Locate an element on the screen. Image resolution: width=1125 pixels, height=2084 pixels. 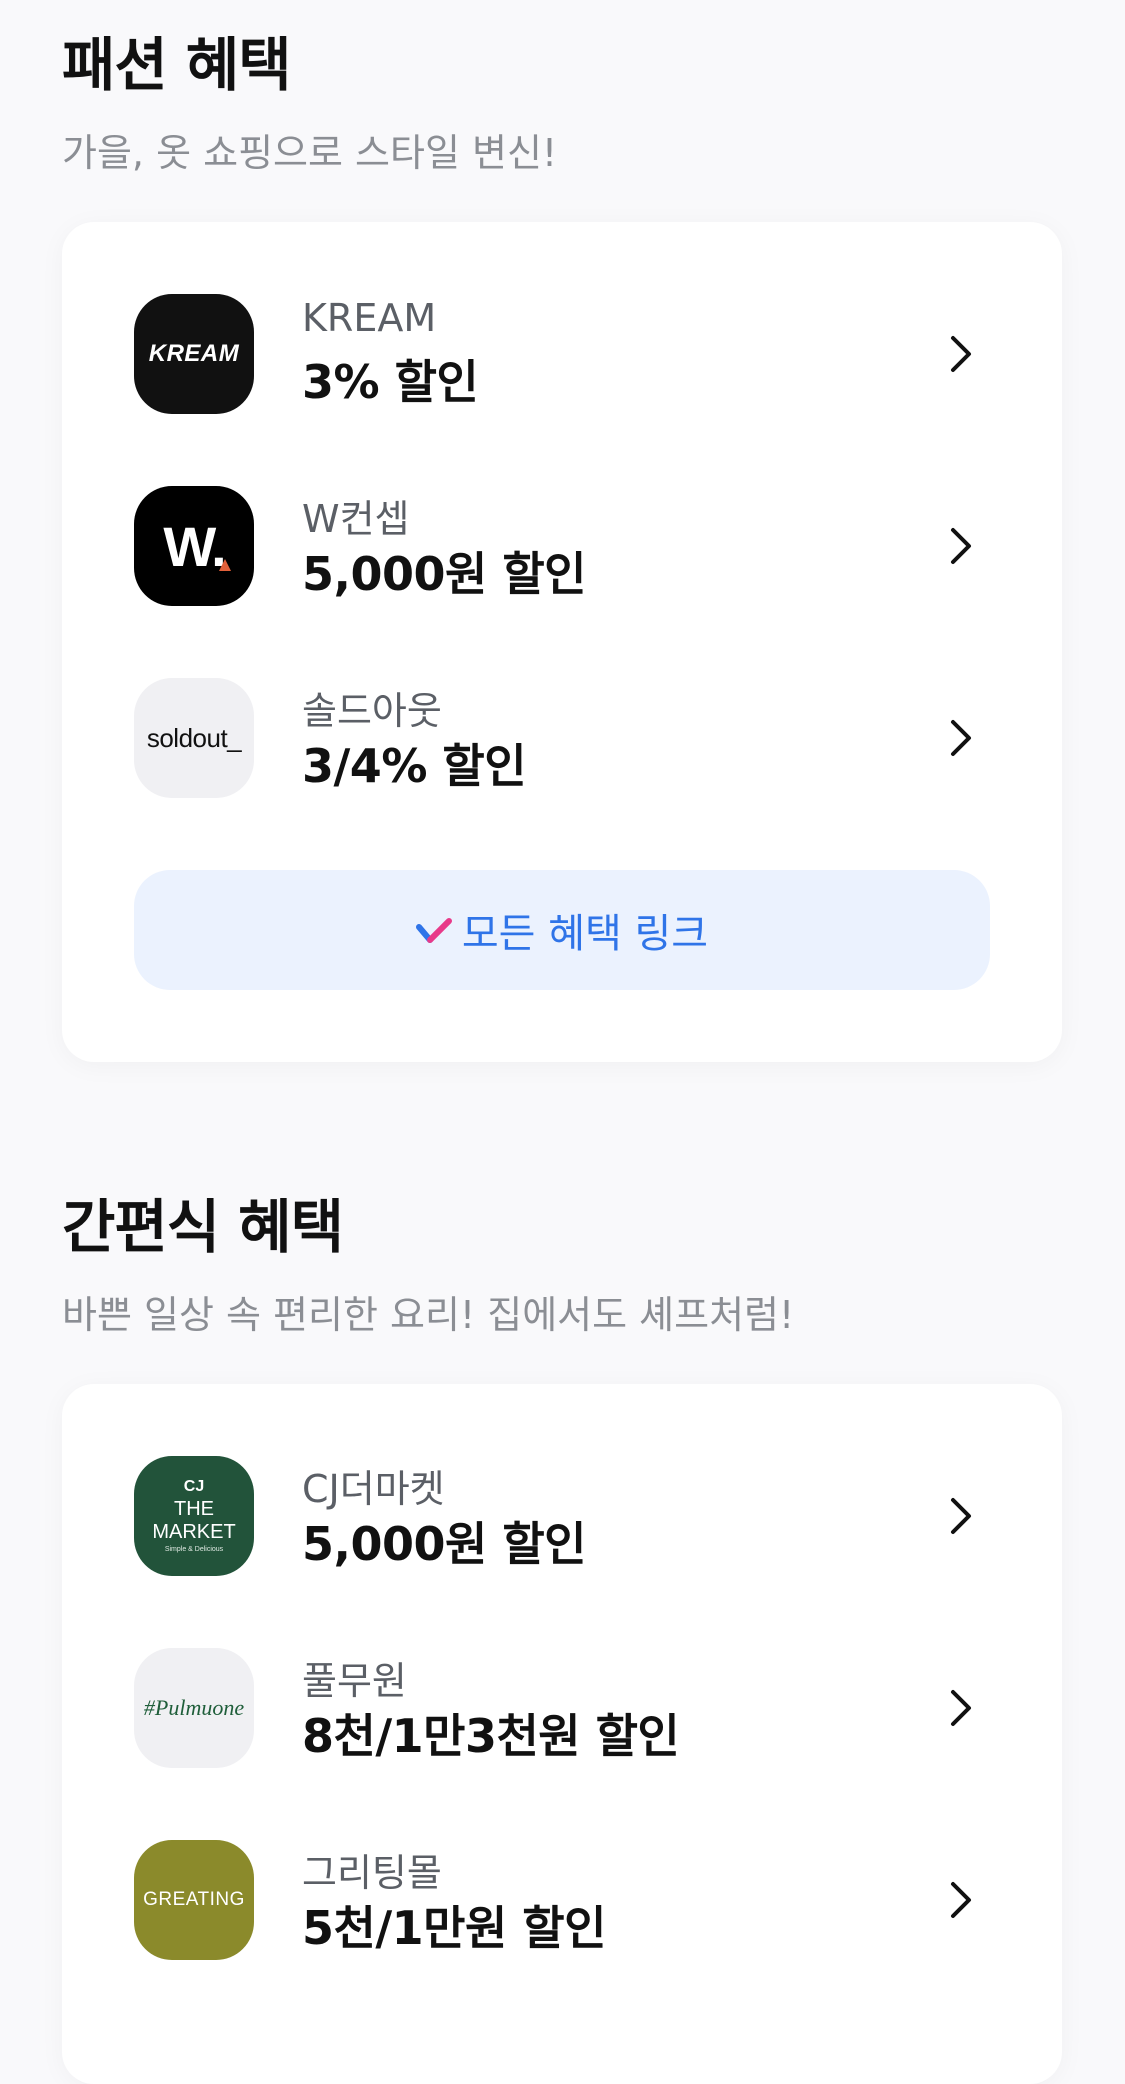
kream-logo-text: KREAM is located at coordinates (194, 353).